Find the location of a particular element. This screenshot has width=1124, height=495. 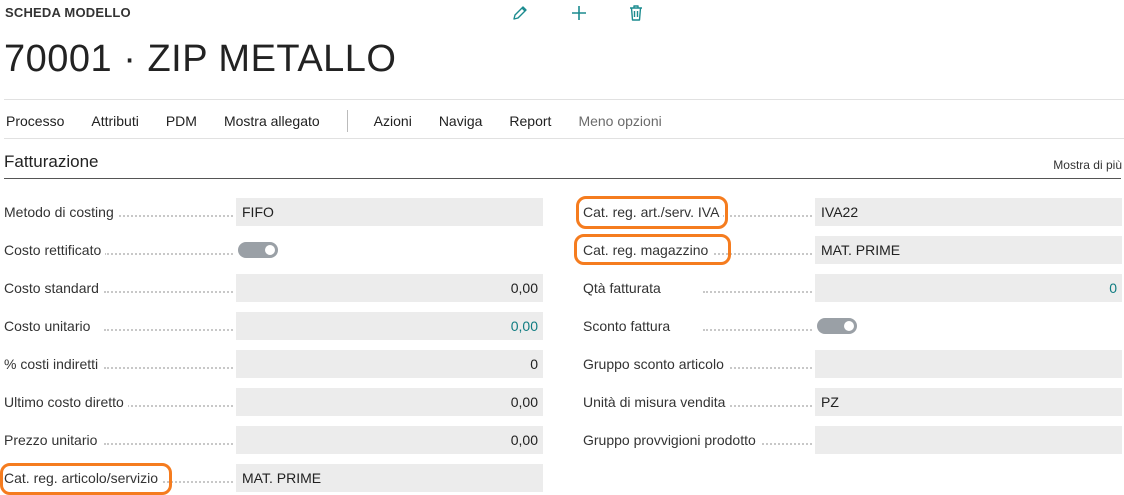

field-label: Qtà fatturata is located at coordinates (624, 288).